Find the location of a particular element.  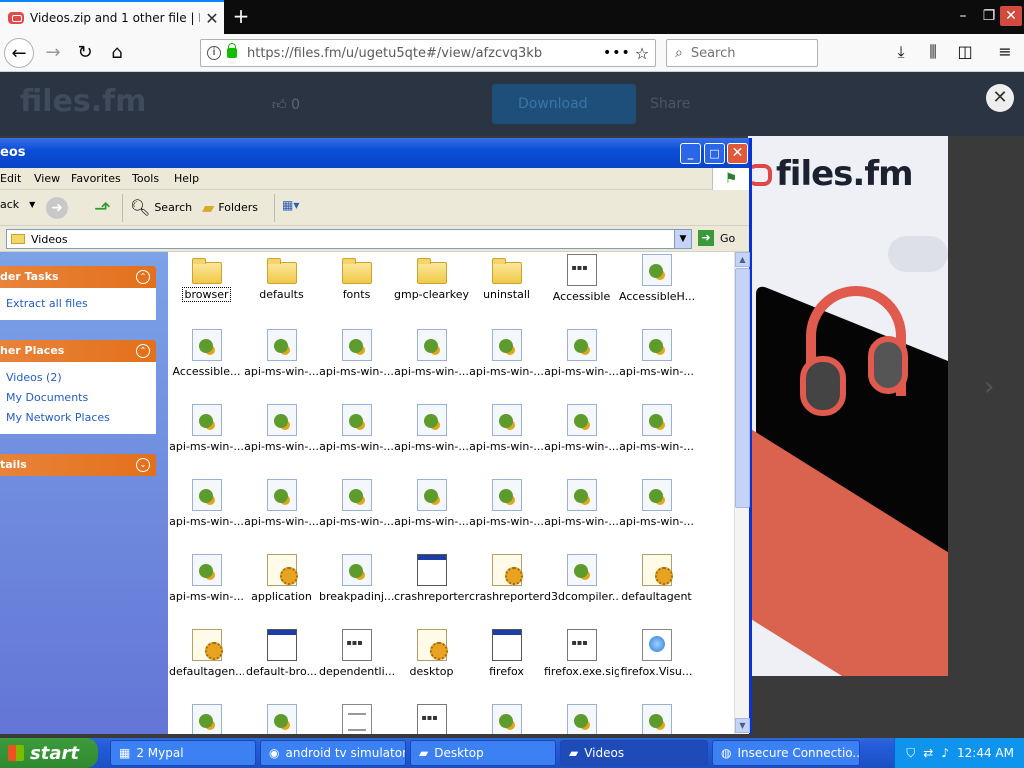

place-videos-link: Videos (2) is located at coordinates (78, 378).